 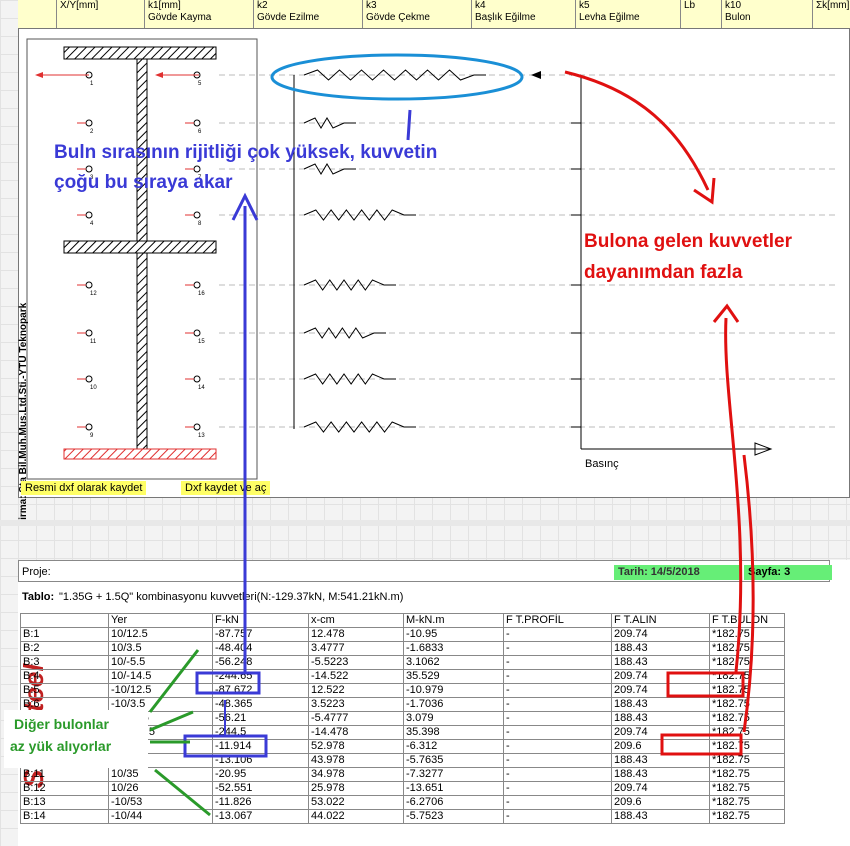 I want to click on table-cell: -10.95, so click(x=453, y=634).